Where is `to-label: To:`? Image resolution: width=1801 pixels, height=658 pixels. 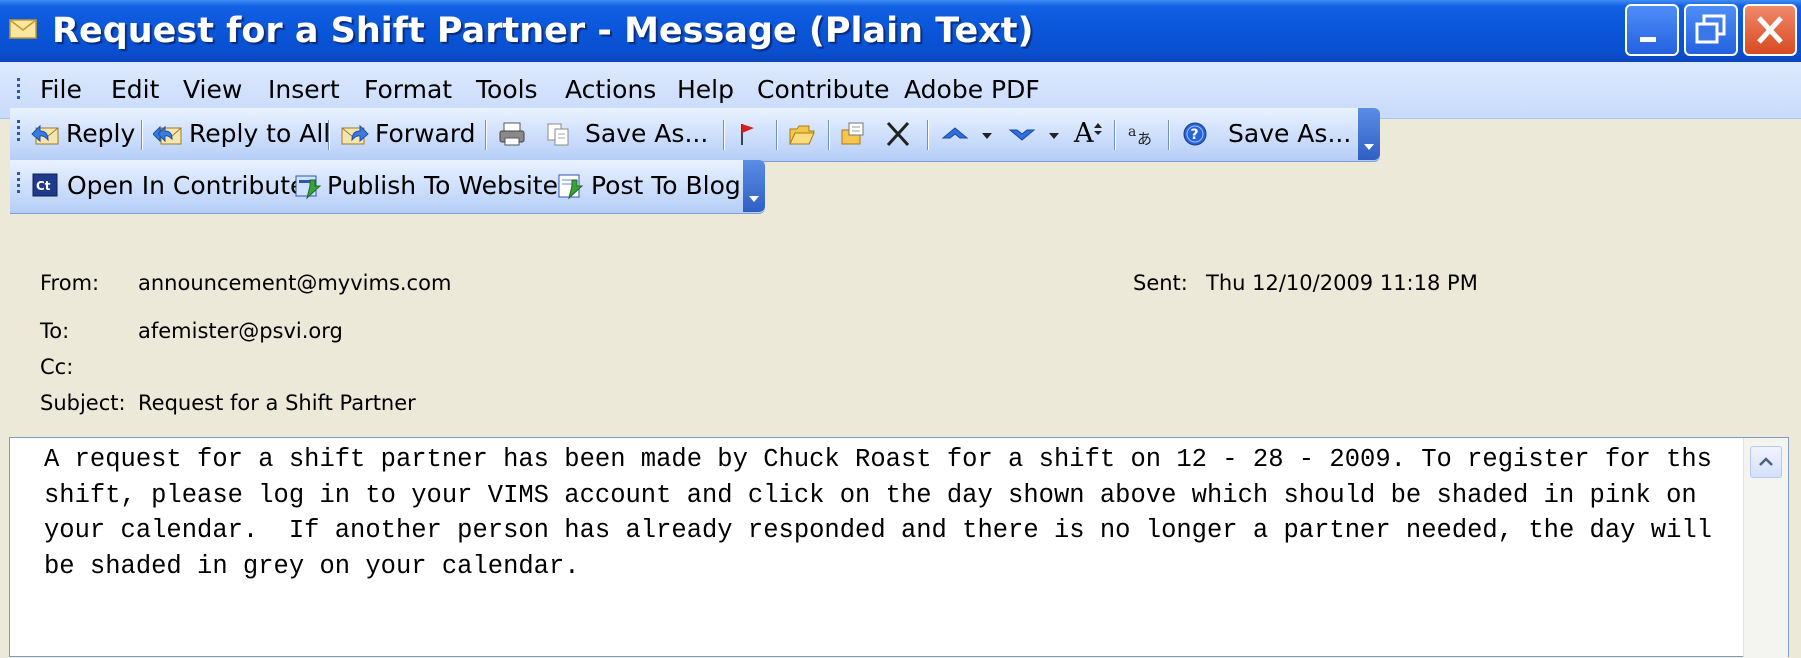
to-label: To: is located at coordinates (55, 331).